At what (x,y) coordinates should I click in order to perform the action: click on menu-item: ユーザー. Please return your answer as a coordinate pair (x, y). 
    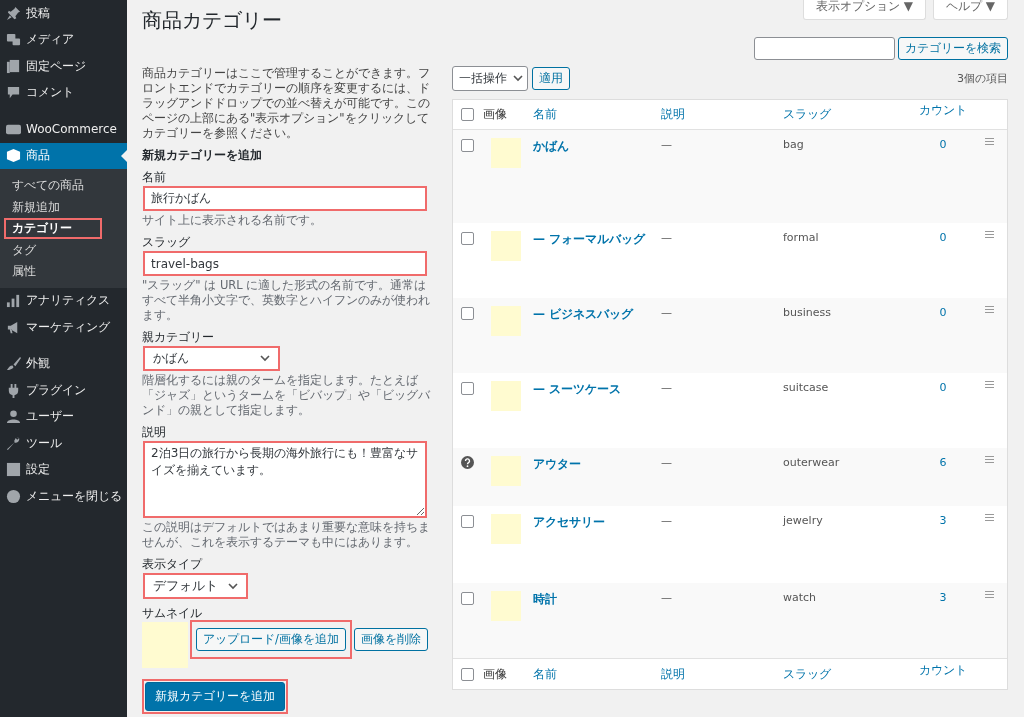
    Looking at the image, I should click on (63, 416).